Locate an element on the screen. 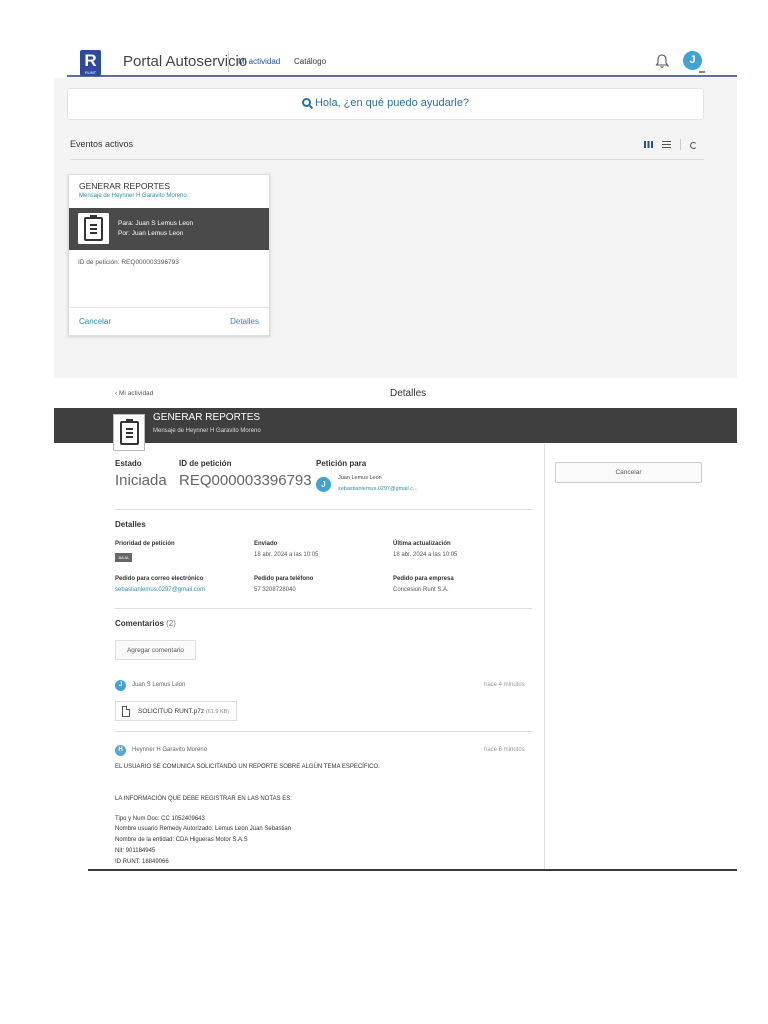  telefono-value: 57 3208728040 is located at coordinates (275, 590).